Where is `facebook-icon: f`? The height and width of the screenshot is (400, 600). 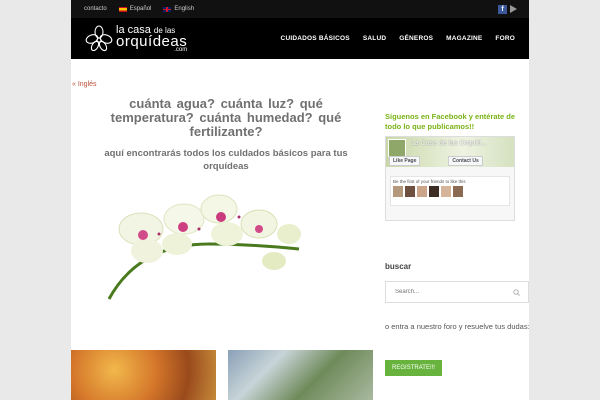 facebook-icon: f is located at coordinates (502, 9).